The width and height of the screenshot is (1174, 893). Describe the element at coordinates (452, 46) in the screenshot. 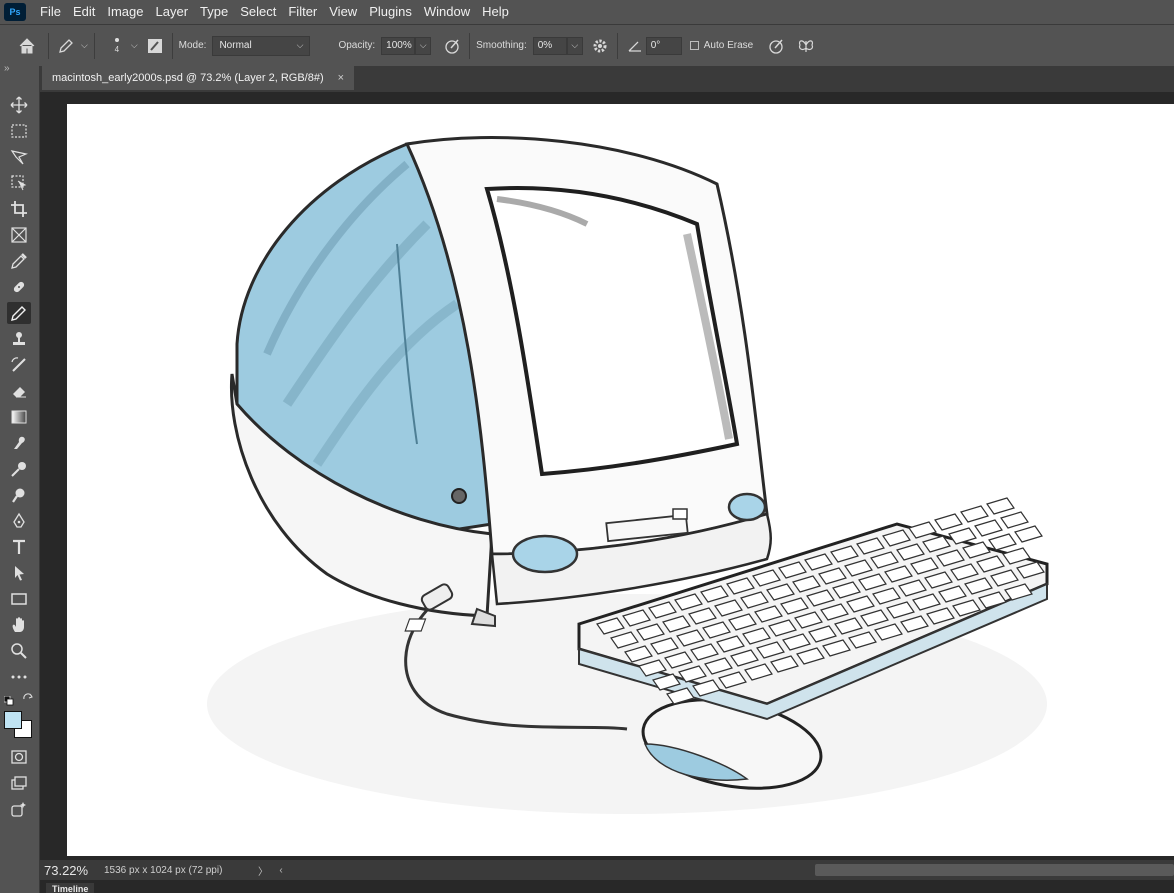

I see `pressure-opacity-icon` at that location.